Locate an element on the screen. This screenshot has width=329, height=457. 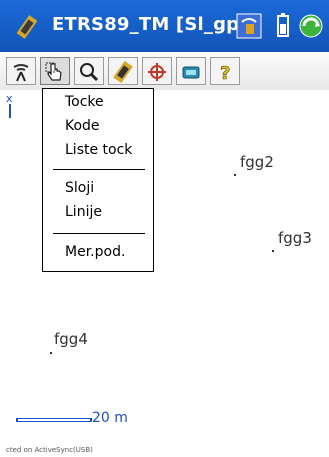
device-button is located at coordinates (191, 71).